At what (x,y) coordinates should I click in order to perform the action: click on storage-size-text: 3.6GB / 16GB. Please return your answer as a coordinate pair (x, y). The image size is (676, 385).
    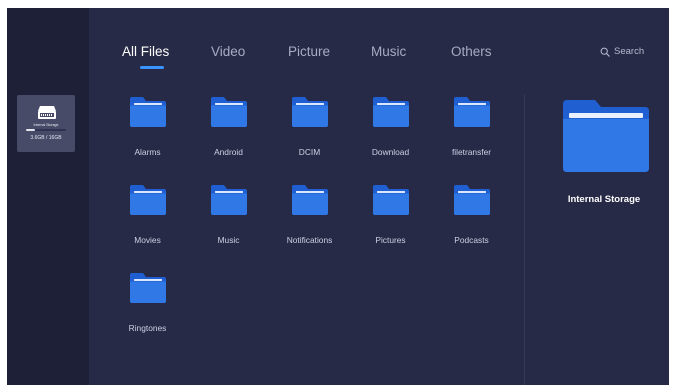
    Looking at the image, I should click on (46, 138).